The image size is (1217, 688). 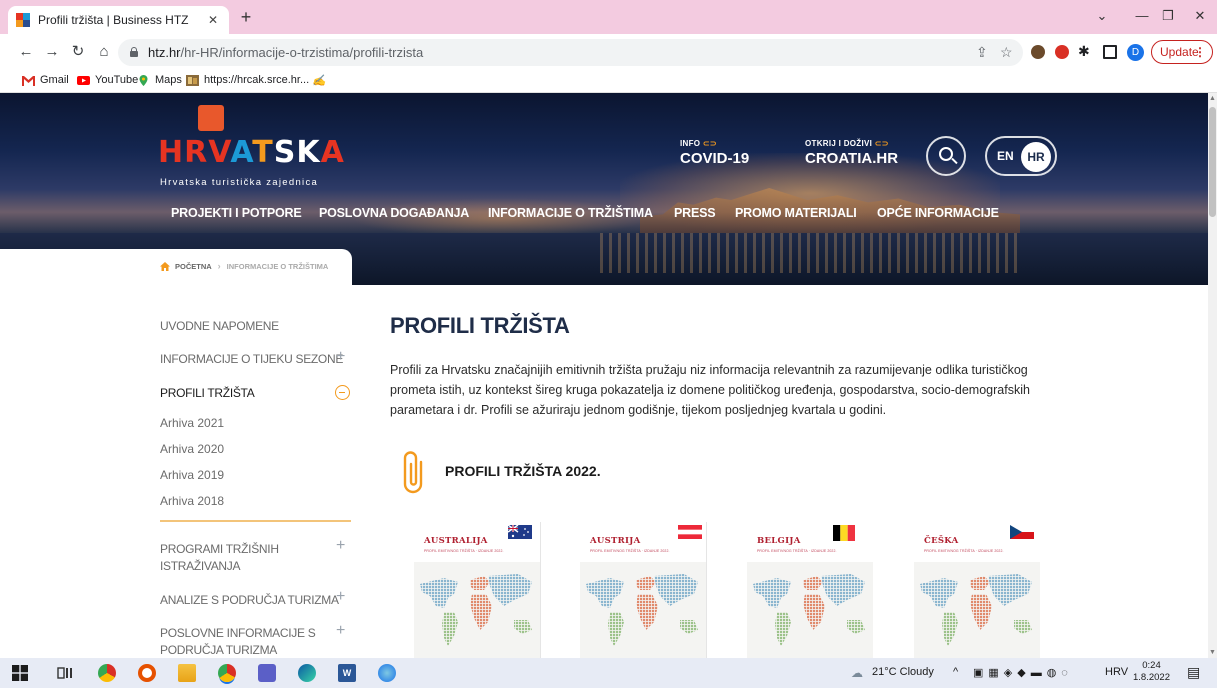 What do you see at coordinates (342, 392) in the screenshot?
I see `collapse-minus-icon` at bounding box center [342, 392].